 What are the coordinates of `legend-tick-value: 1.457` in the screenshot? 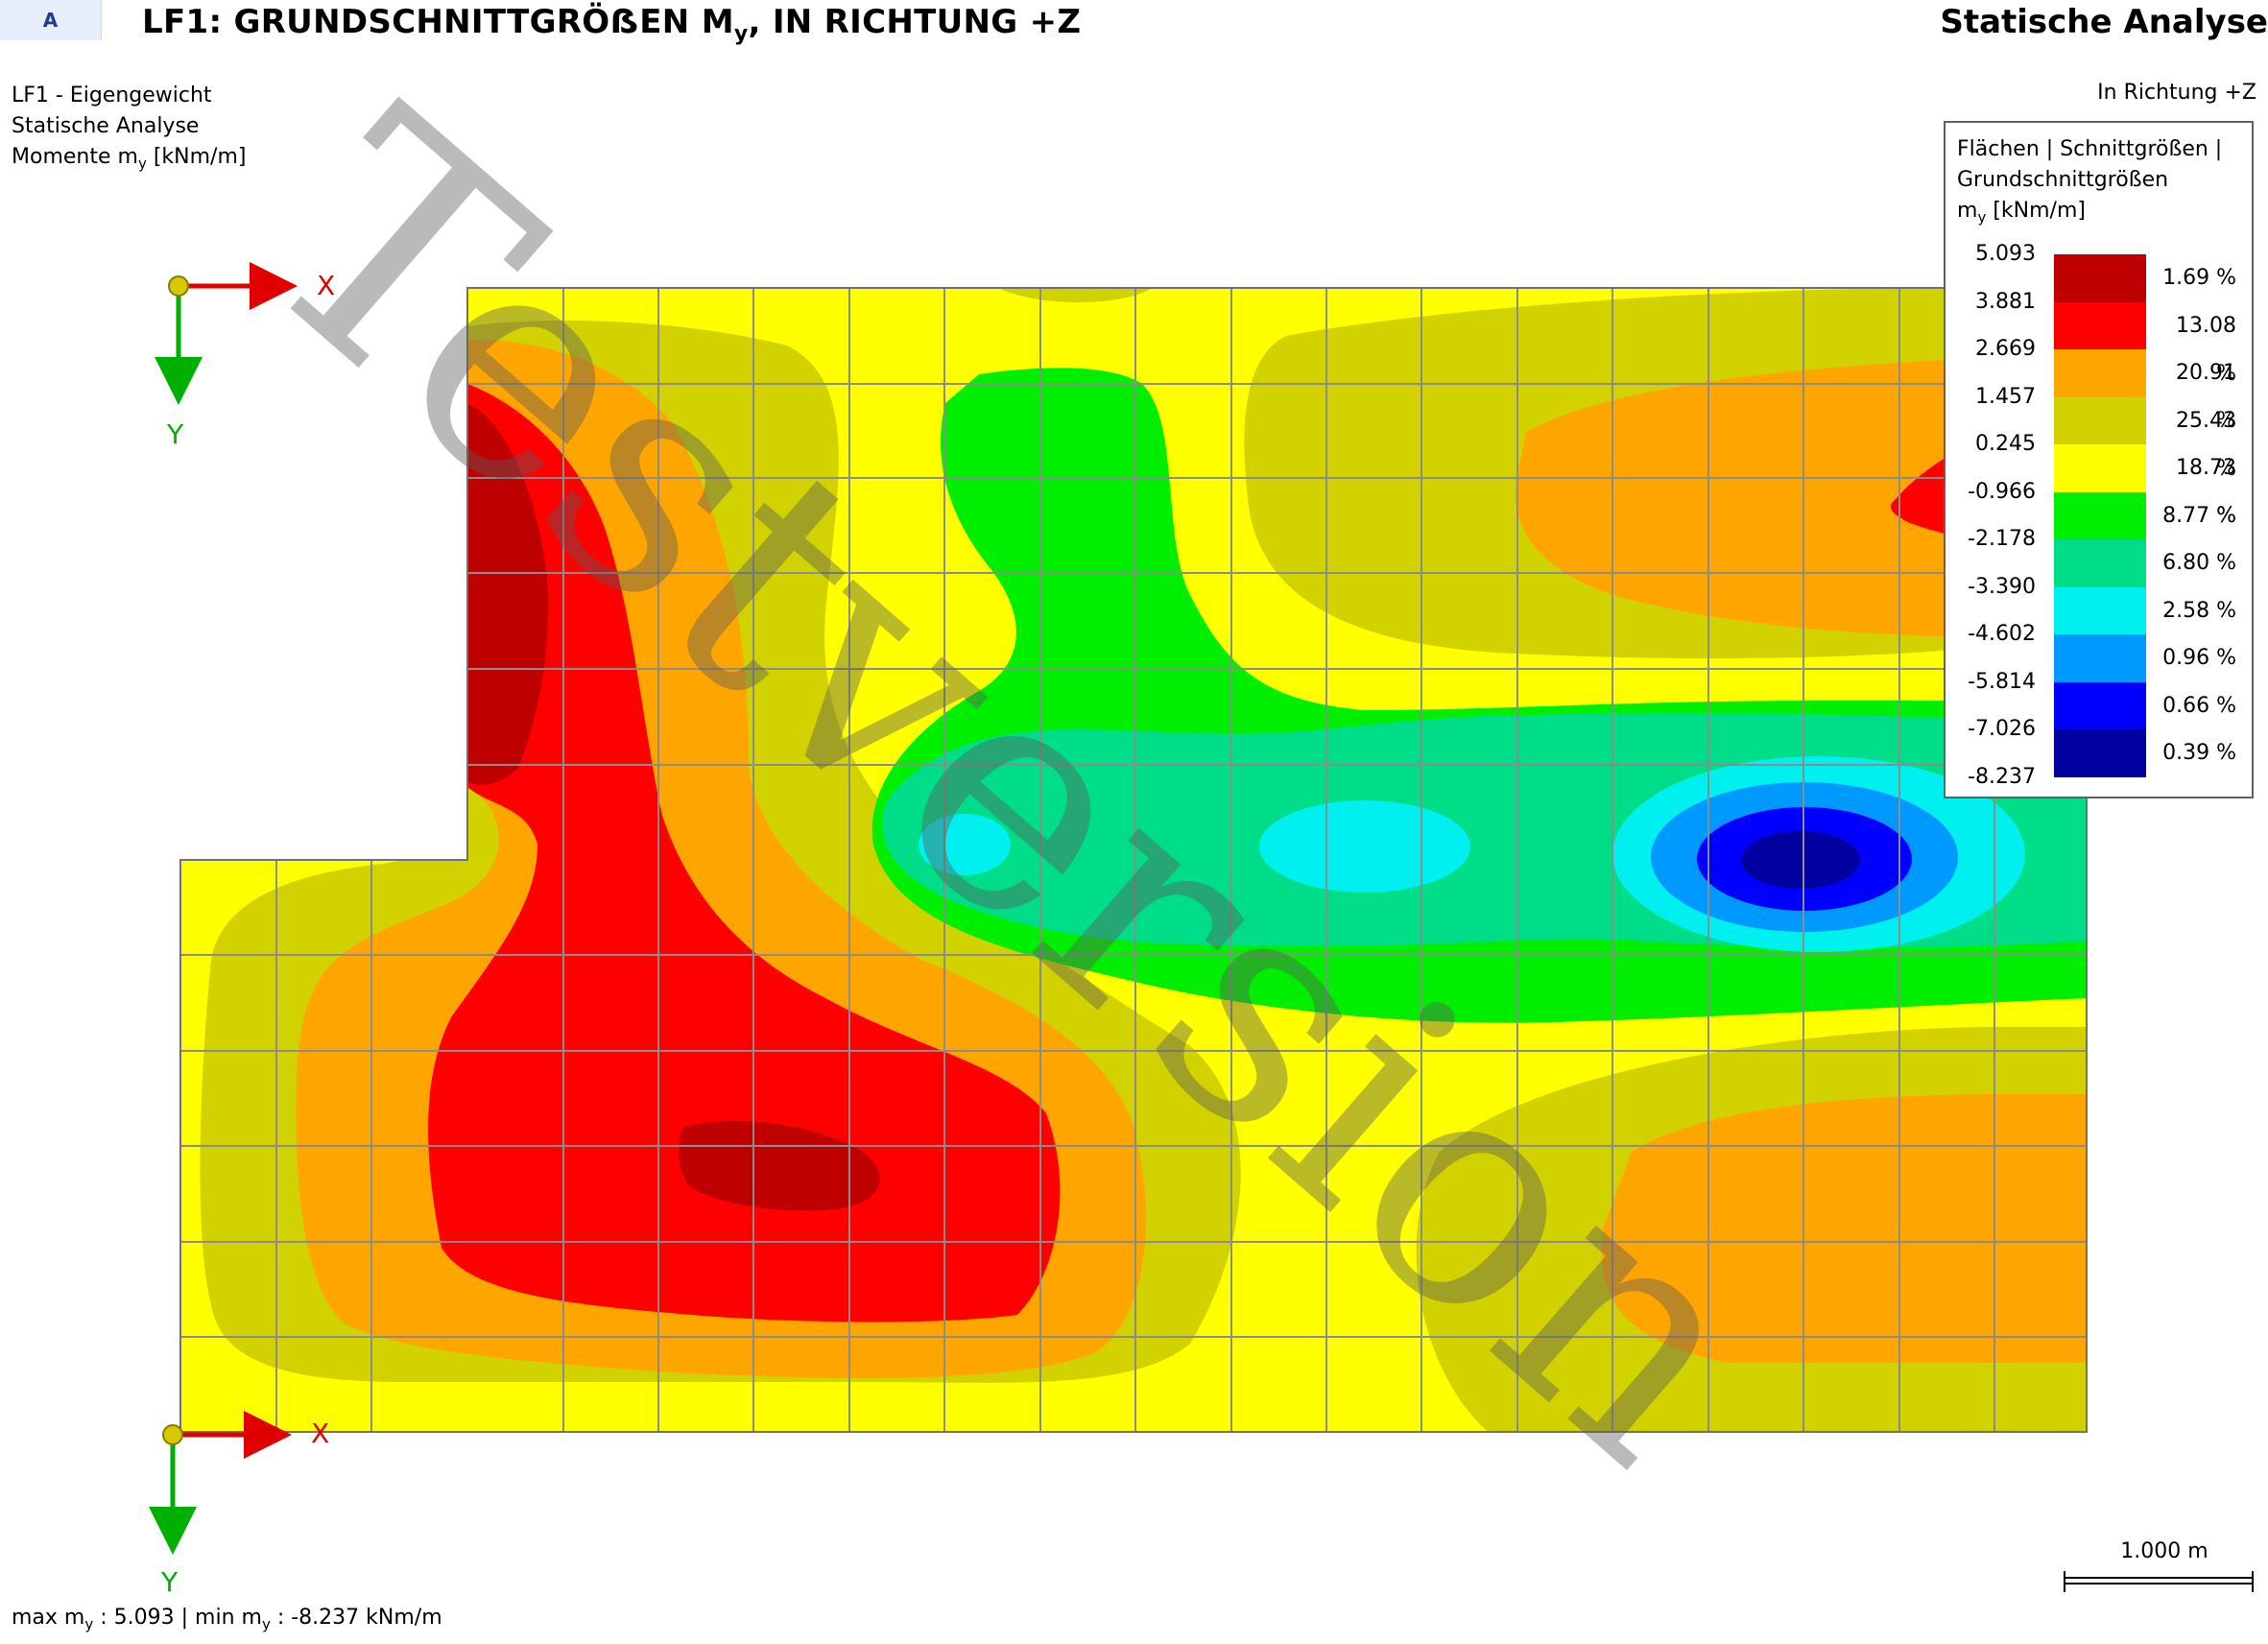 It's located at (2005, 397).